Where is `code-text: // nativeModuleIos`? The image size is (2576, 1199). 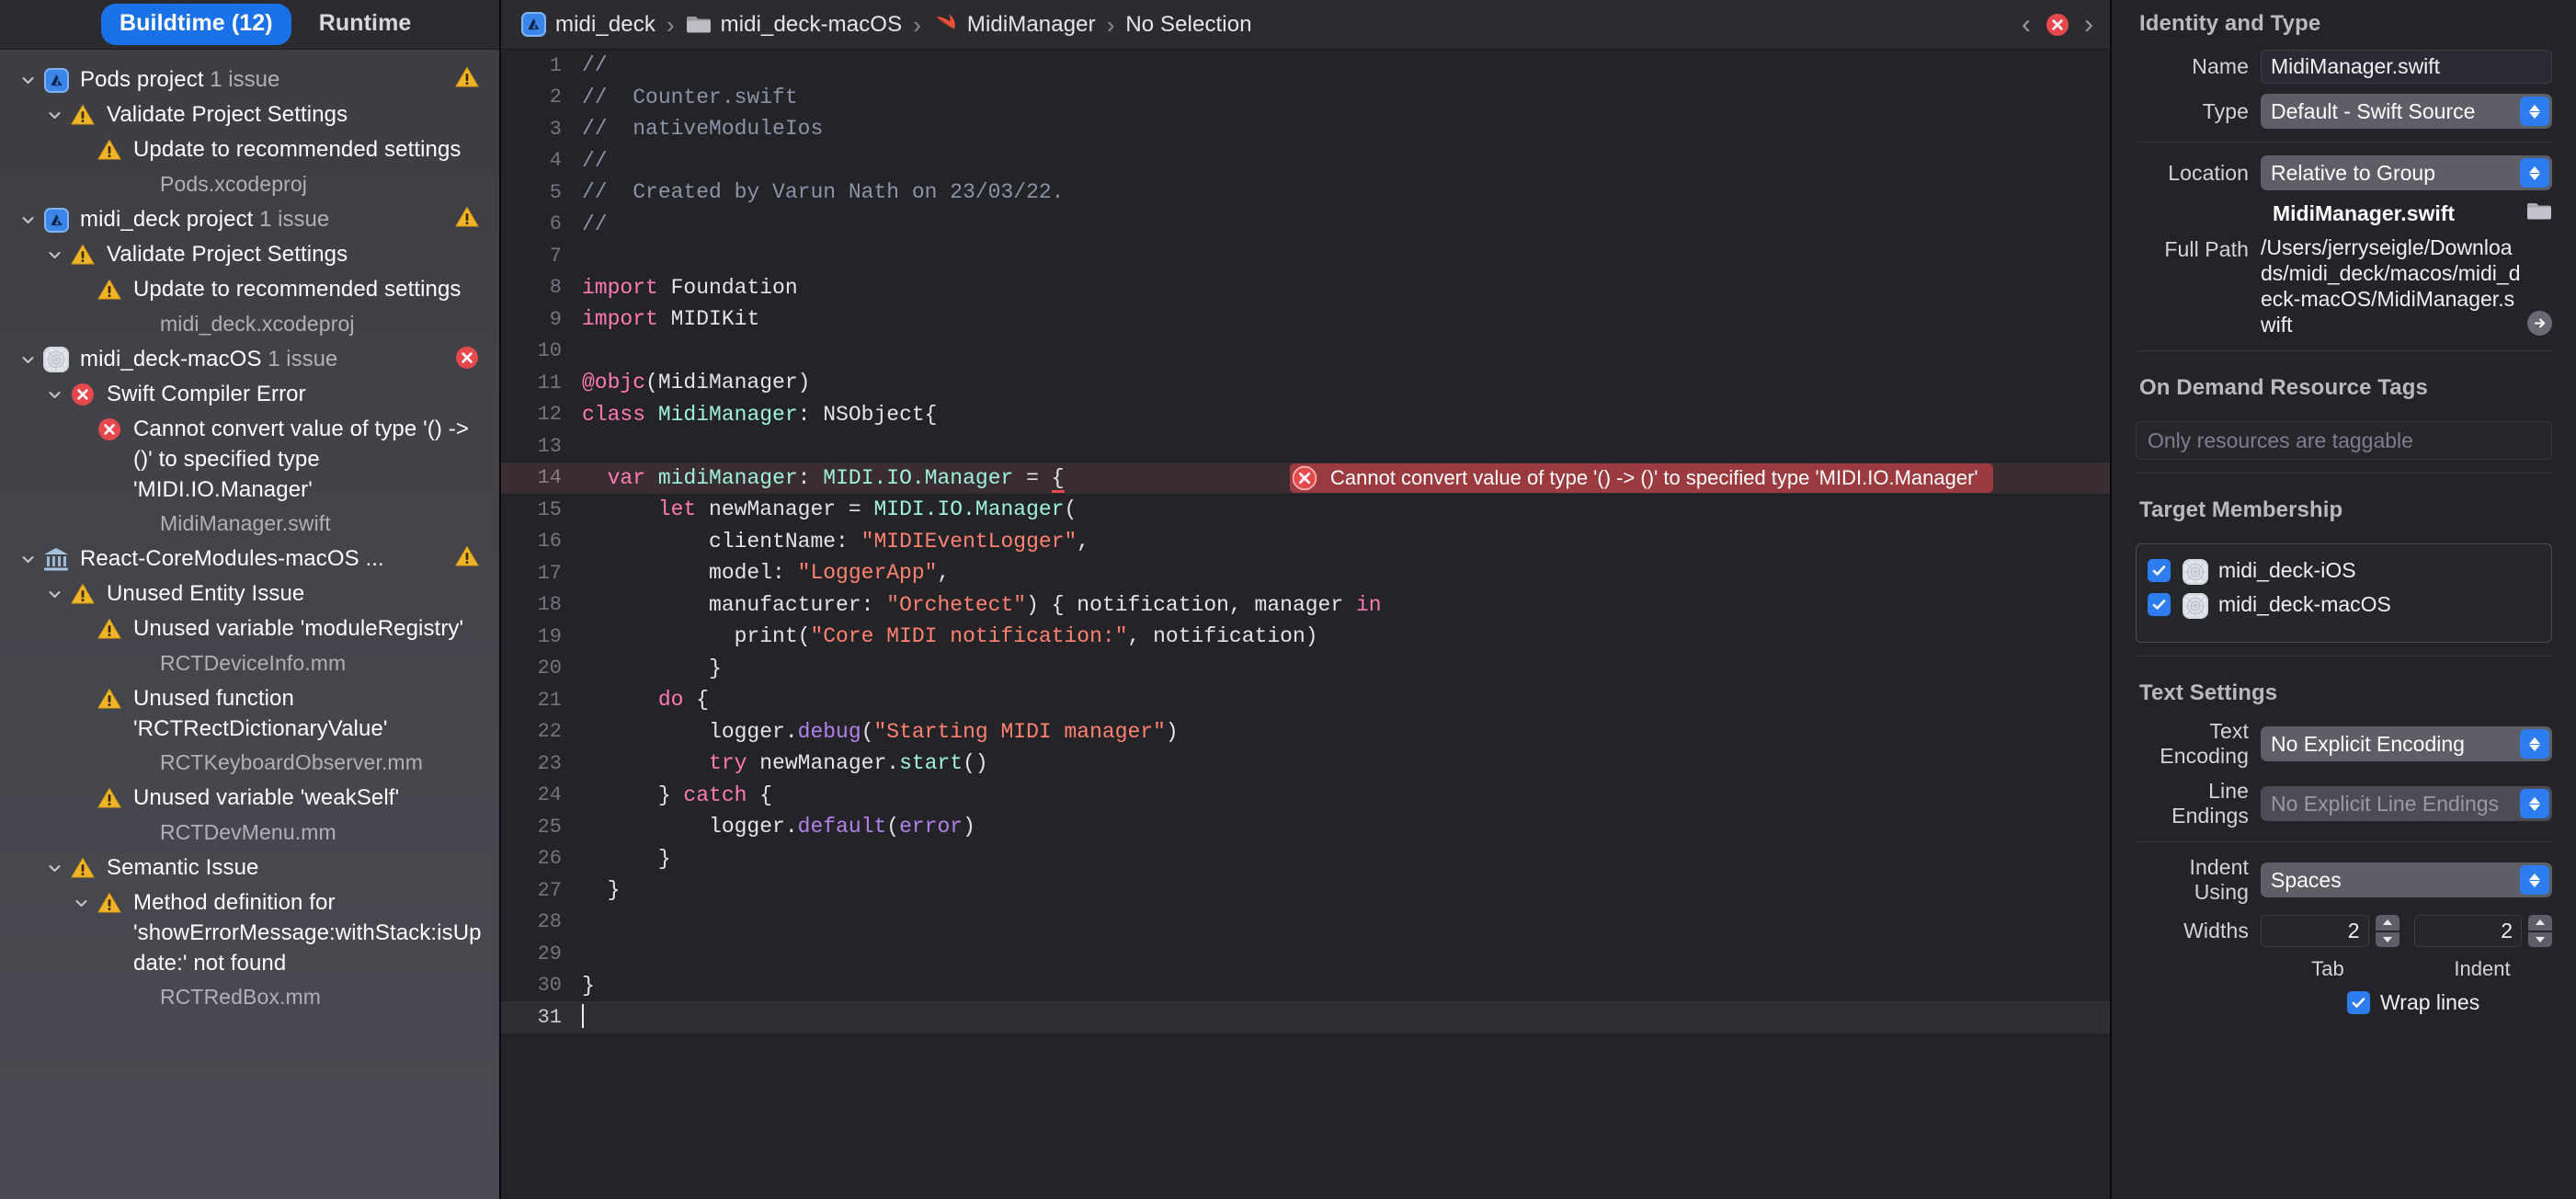 code-text: // nativeModuleIos is located at coordinates (1345, 129).